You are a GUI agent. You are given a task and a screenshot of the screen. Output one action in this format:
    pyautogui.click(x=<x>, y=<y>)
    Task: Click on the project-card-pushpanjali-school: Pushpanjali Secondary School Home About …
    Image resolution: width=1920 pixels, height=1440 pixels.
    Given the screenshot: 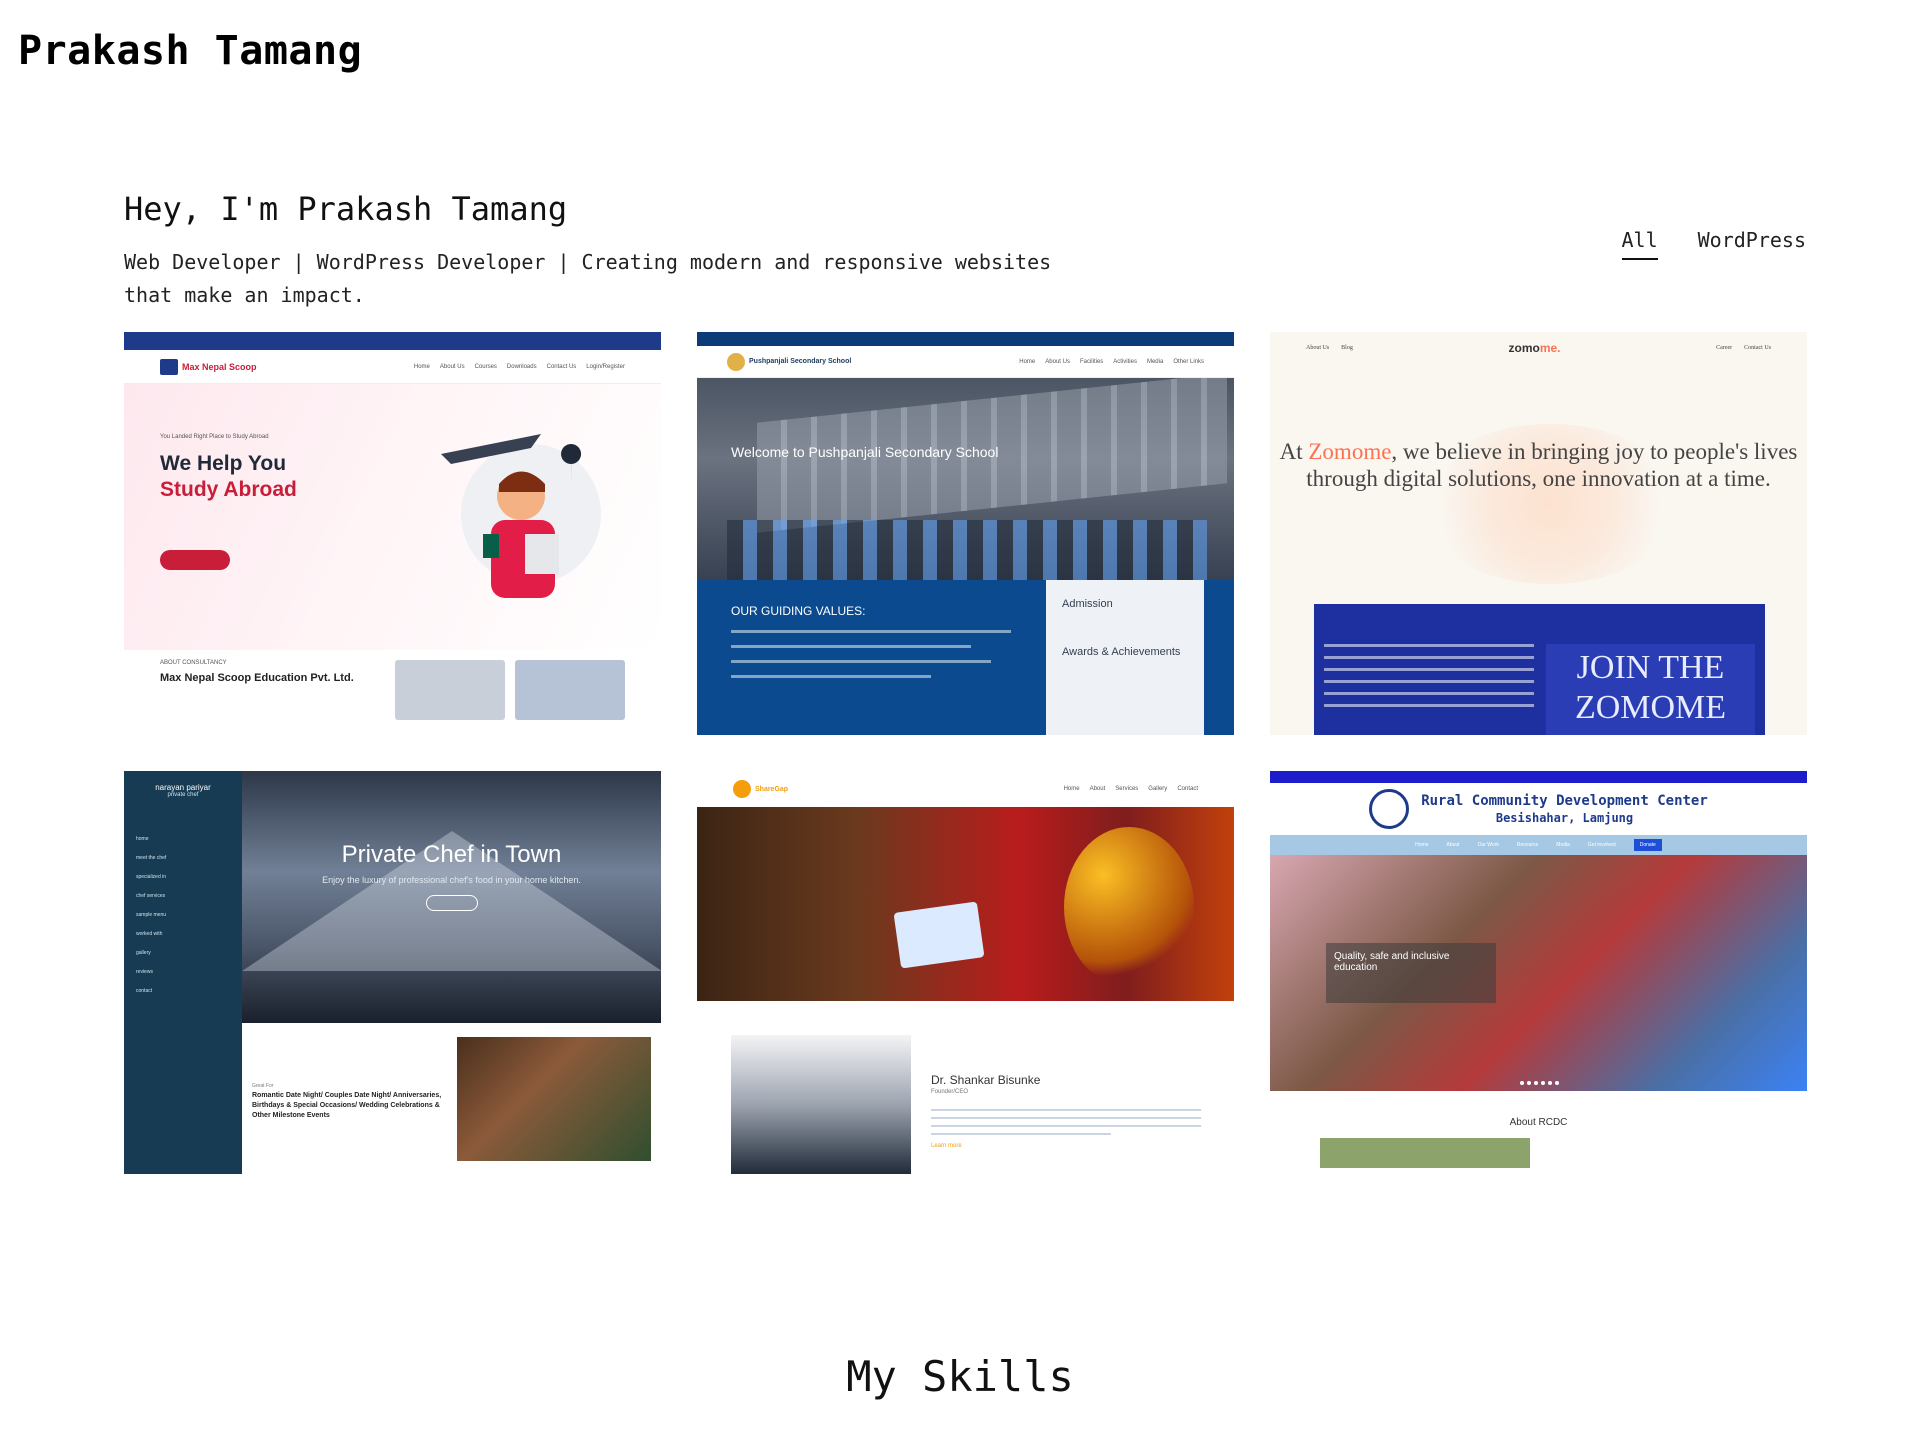 What is the action you would take?
    pyautogui.click(x=965, y=533)
    